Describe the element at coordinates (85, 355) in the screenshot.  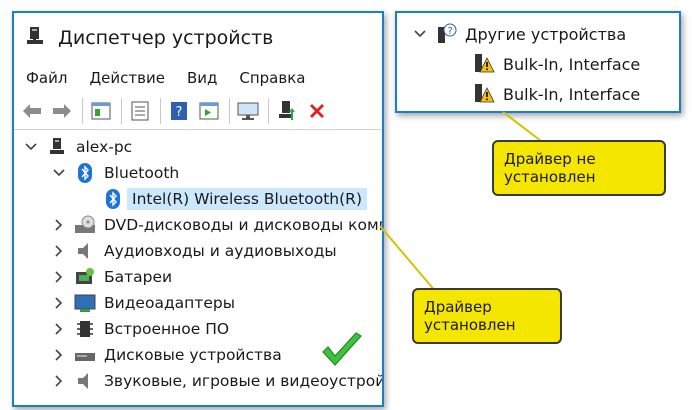
I see `disk-drive-icon` at that location.